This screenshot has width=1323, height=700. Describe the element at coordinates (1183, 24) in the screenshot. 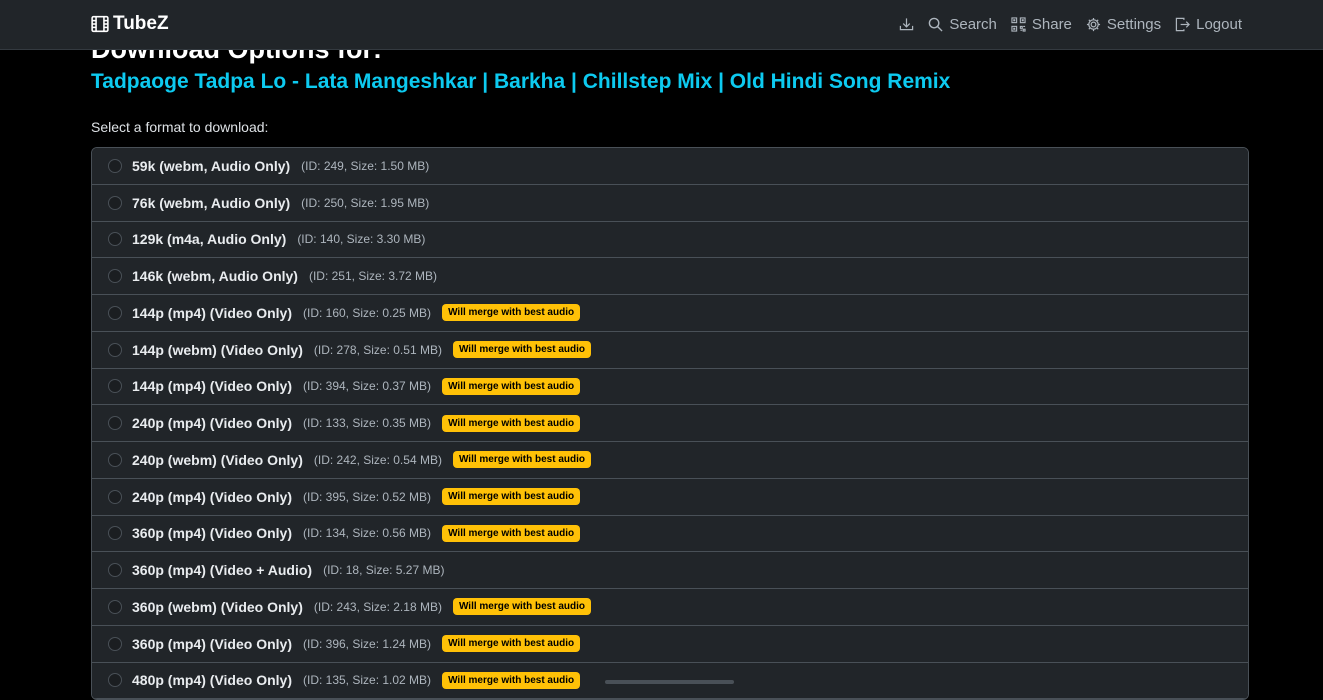

I see `logout-icon` at that location.